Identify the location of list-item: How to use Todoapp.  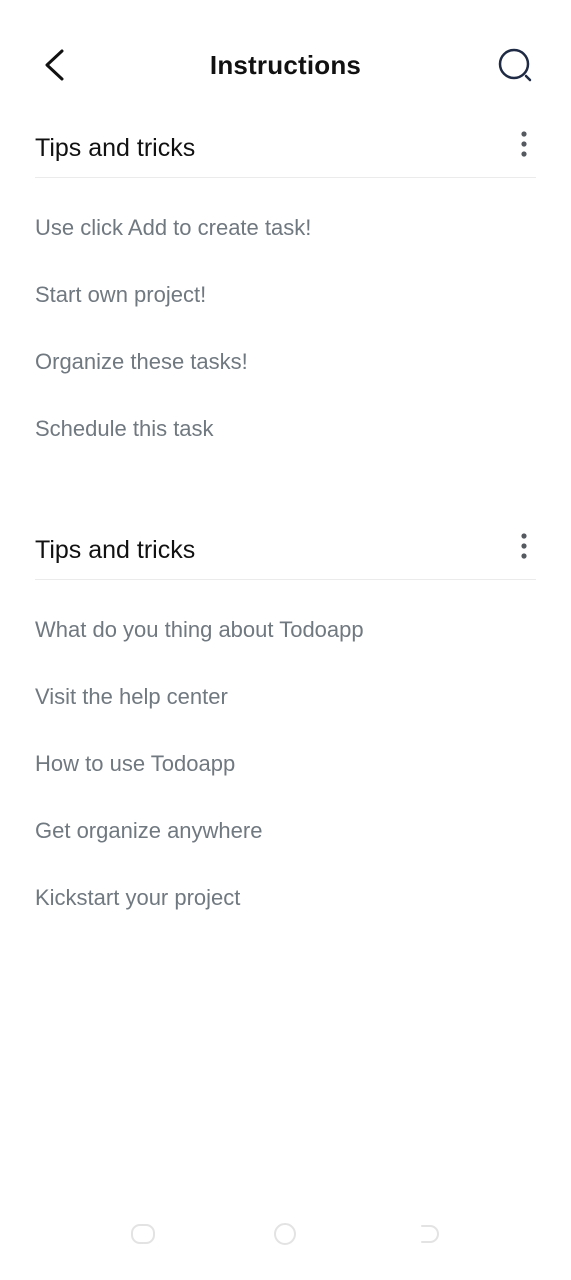
(285, 763).